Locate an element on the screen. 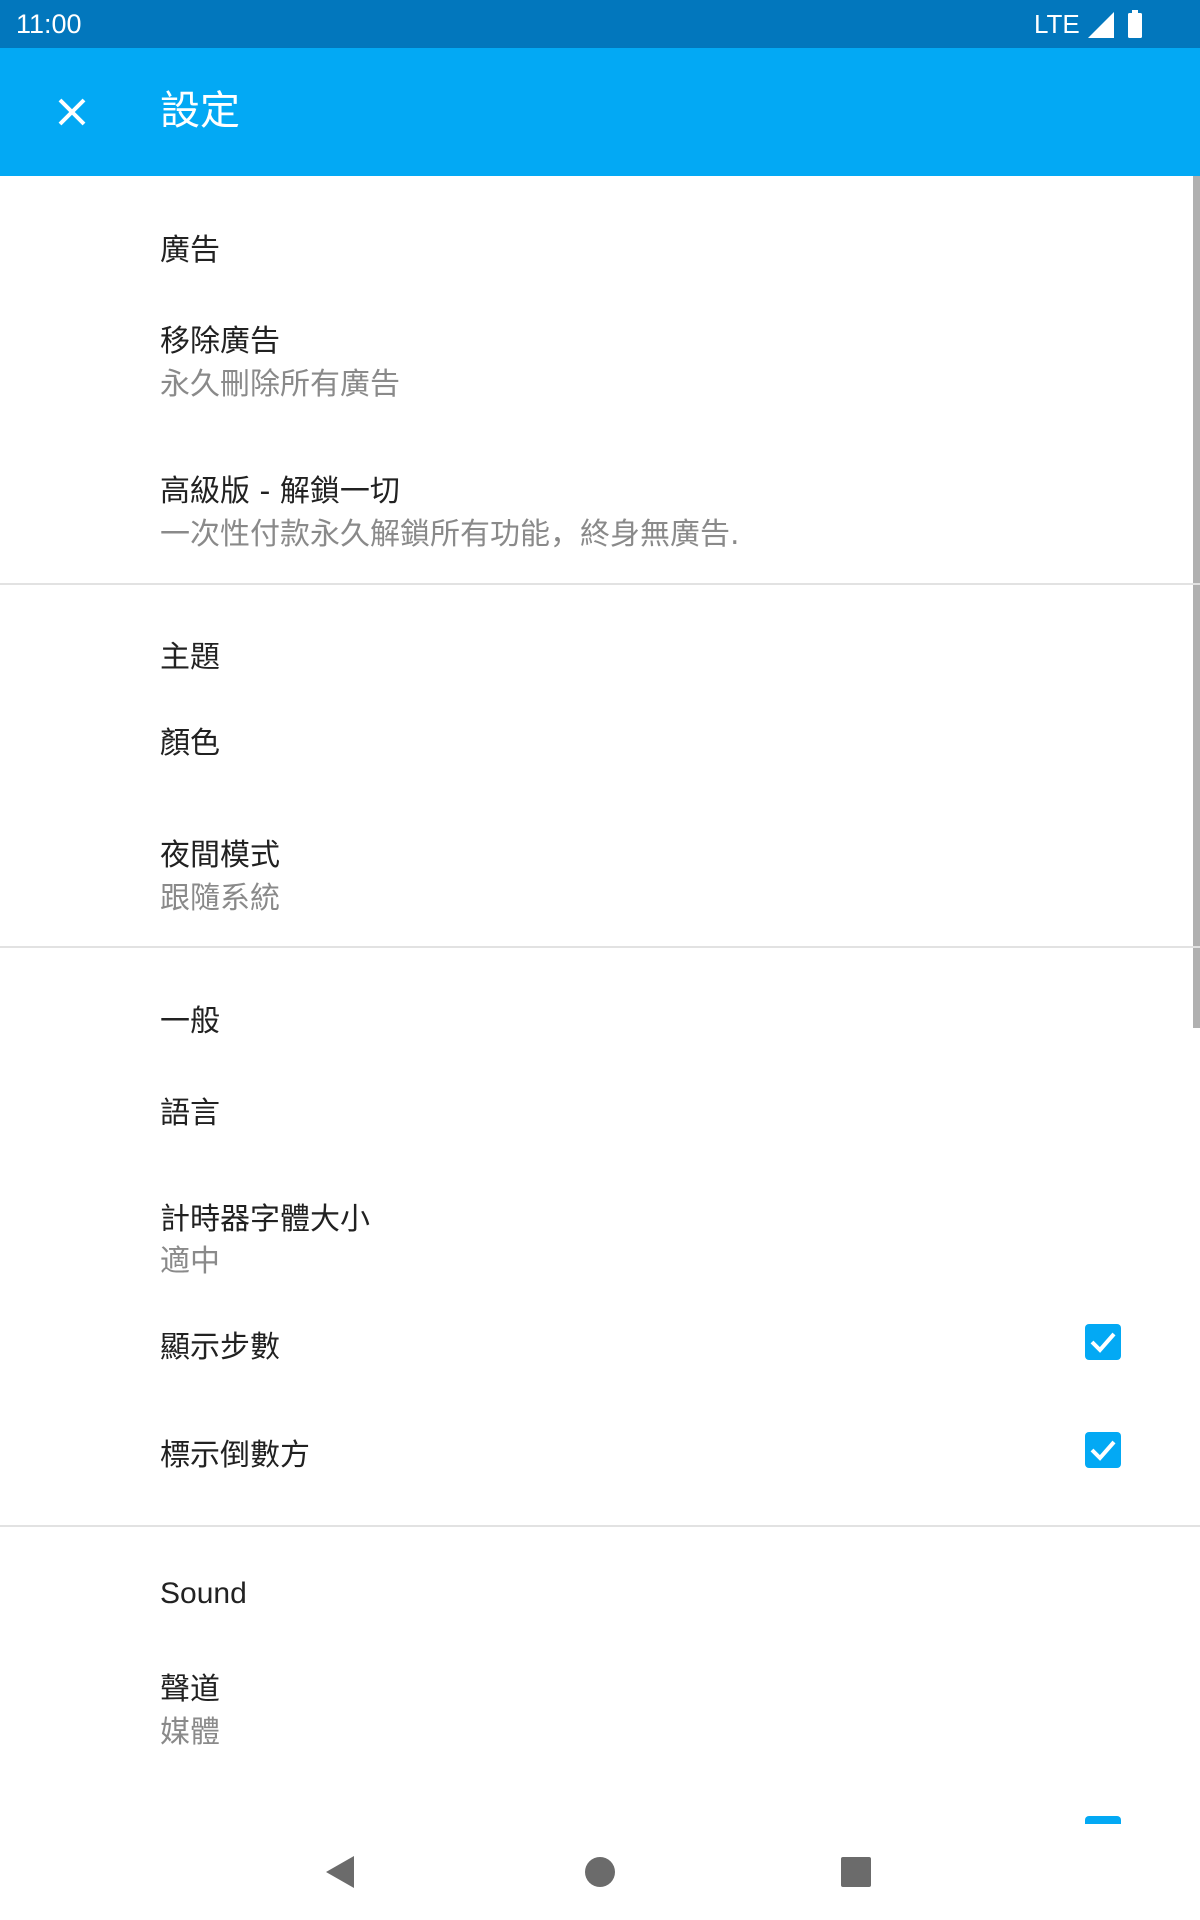 The image size is (1200, 1920). pref-show-steps: 顯示步數 is located at coordinates (600, 1342).